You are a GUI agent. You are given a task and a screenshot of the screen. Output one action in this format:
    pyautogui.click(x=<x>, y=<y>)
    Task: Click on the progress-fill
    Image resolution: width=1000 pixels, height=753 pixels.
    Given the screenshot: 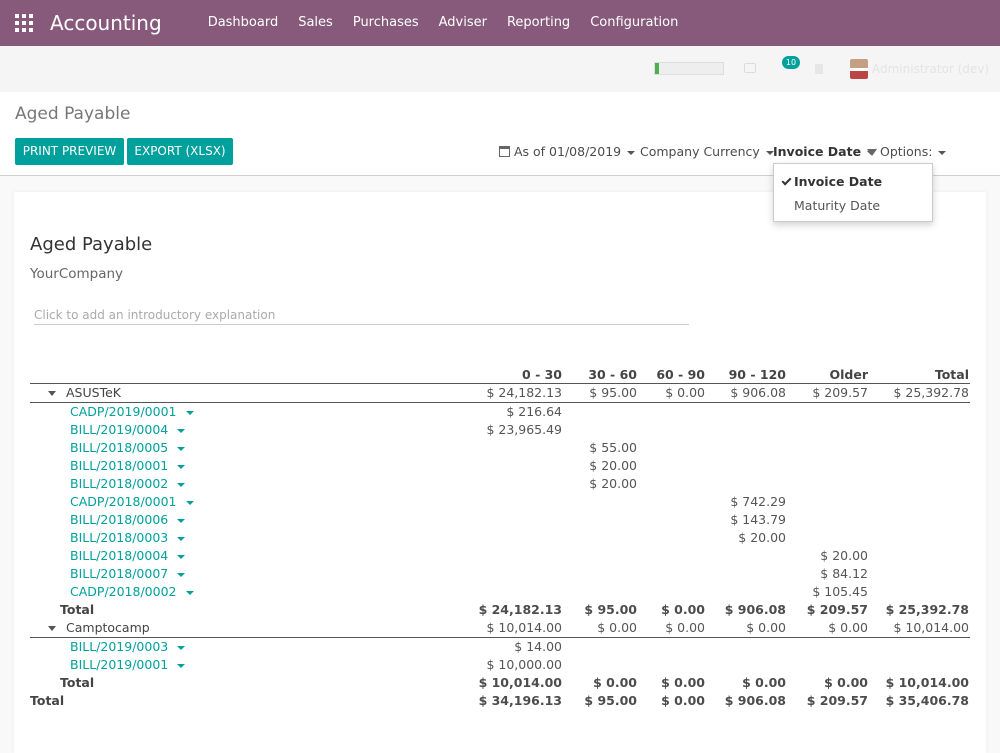 What is the action you would take?
    pyautogui.click(x=657, y=68)
    